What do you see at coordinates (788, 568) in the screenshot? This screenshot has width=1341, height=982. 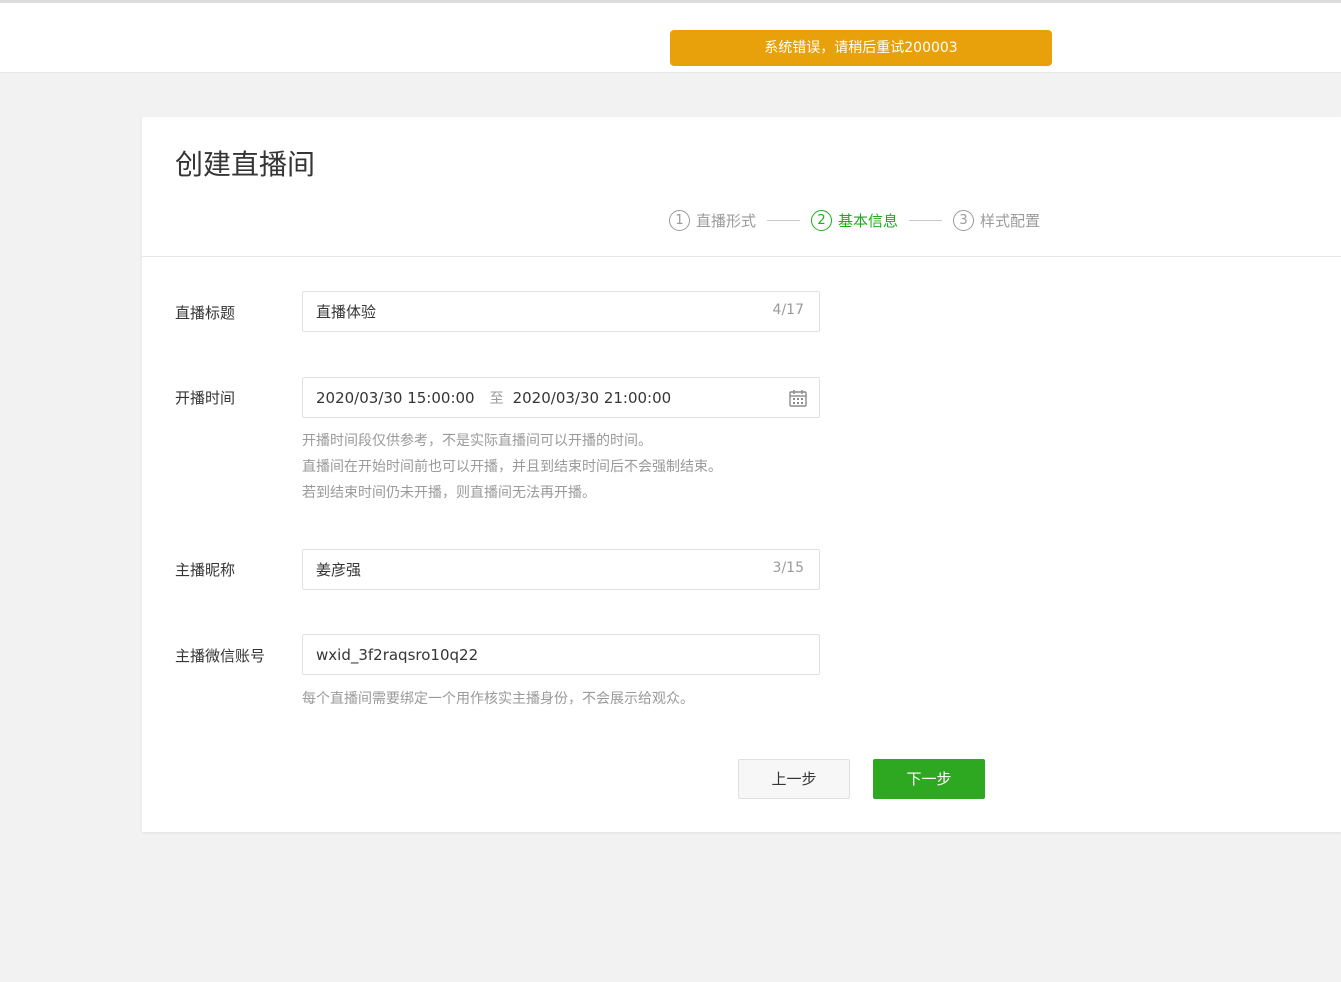 I see `anchor-nickname-counter: 3/15` at bounding box center [788, 568].